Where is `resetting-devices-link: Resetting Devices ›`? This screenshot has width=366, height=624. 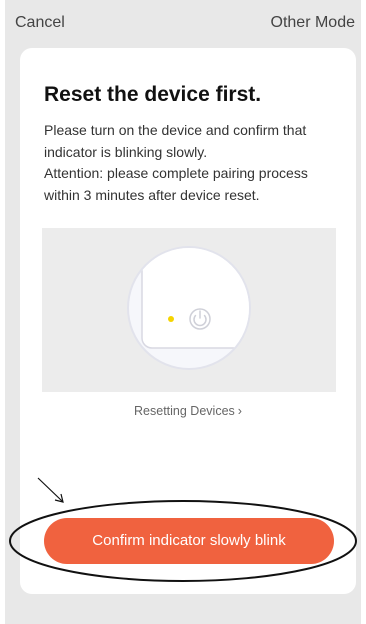
resetting-devices-link: Resetting Devices › is located at coordinates (188, 411).